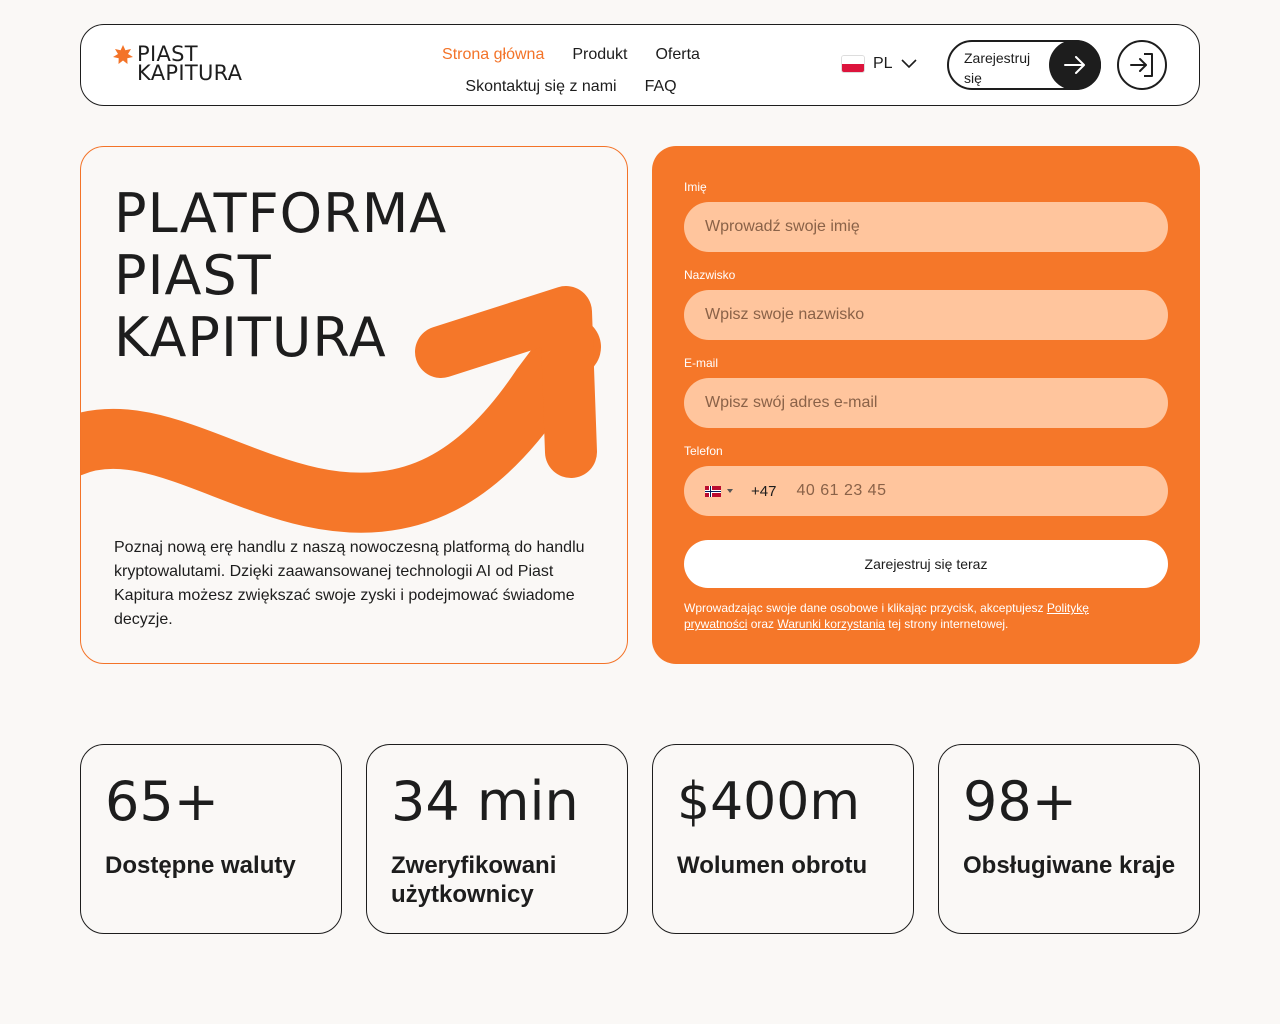 The image size is (1280, 1024). I want to click on logo-text: PIAST KAPITURA, so click(190, 64).